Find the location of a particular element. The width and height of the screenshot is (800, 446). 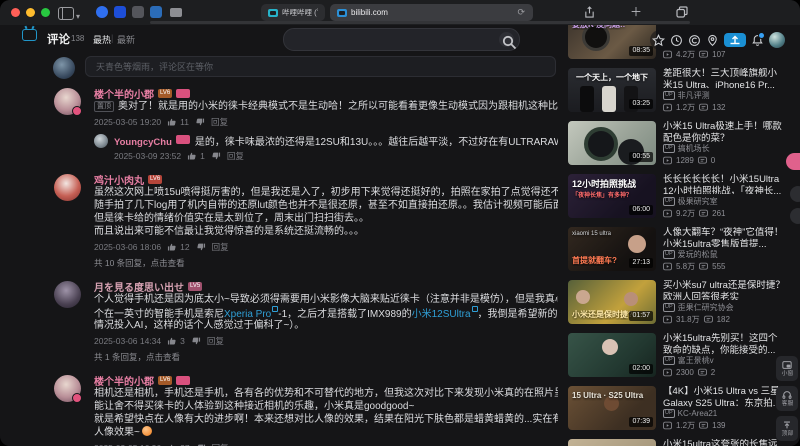

video-thumbnail: 15 Ultra · S25 Ultra 07:39 is located at coordinates (612, 408).